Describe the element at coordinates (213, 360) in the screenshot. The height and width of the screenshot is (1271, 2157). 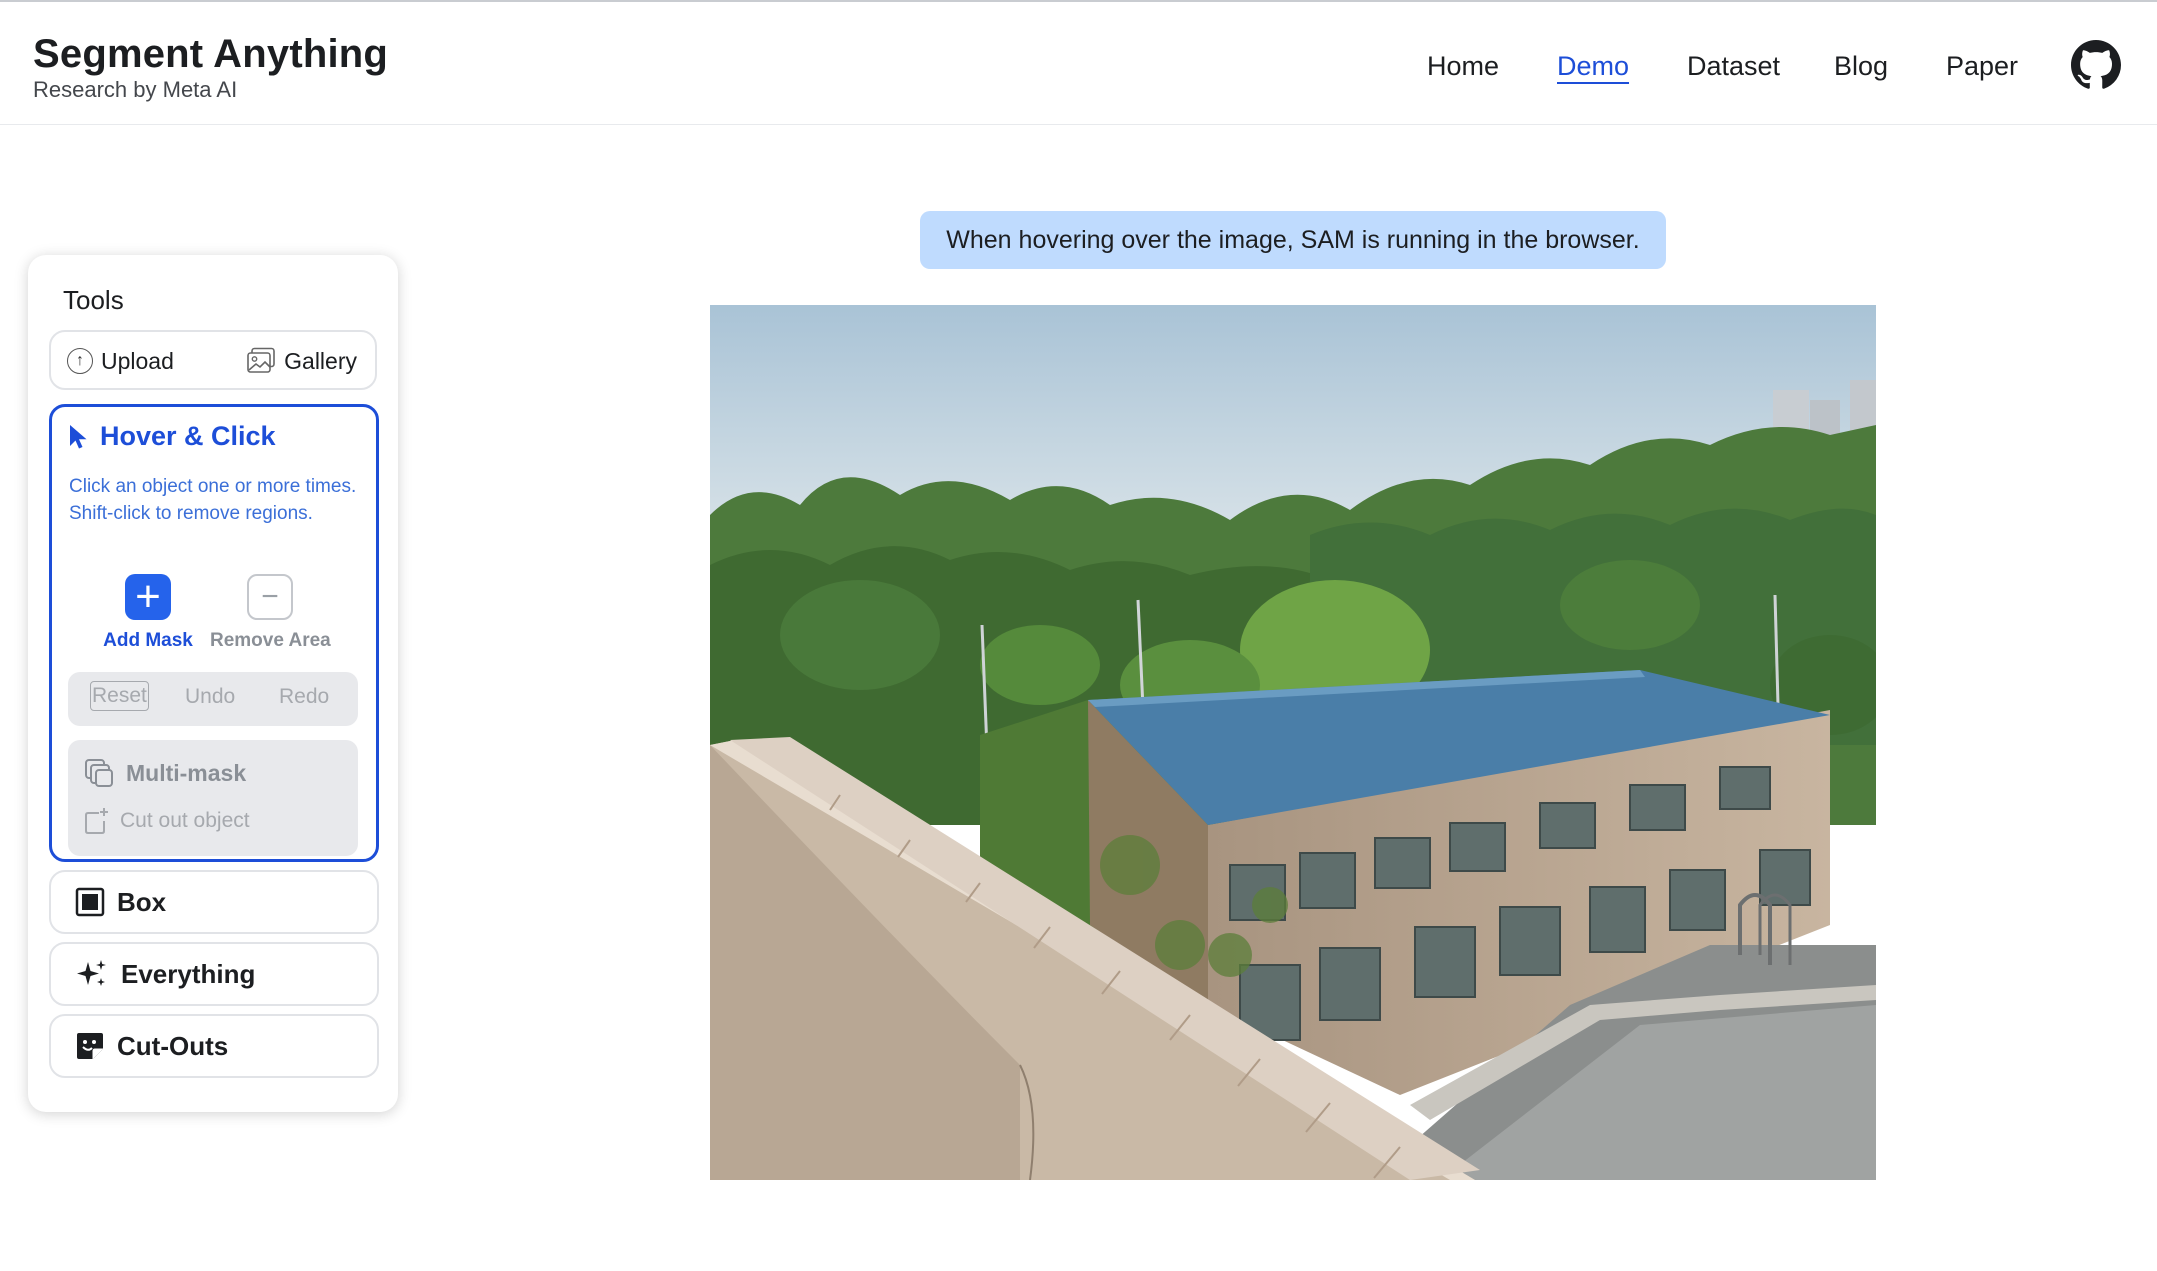
I see `upload-gallery-row: ↑ Upload Gallery` at that location.